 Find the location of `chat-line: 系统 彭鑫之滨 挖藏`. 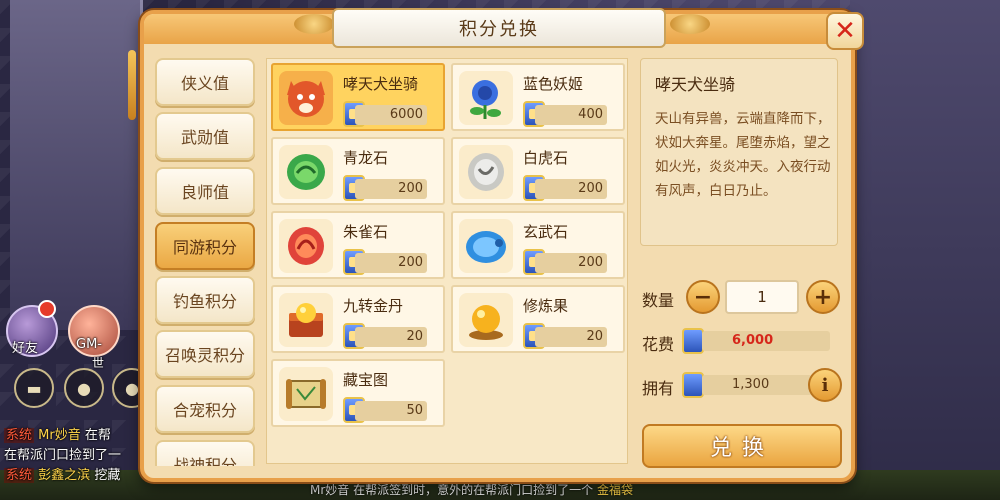

chat-line: 系统 彭鑫之滨 挖藏 is located at coordinates (62, 473).